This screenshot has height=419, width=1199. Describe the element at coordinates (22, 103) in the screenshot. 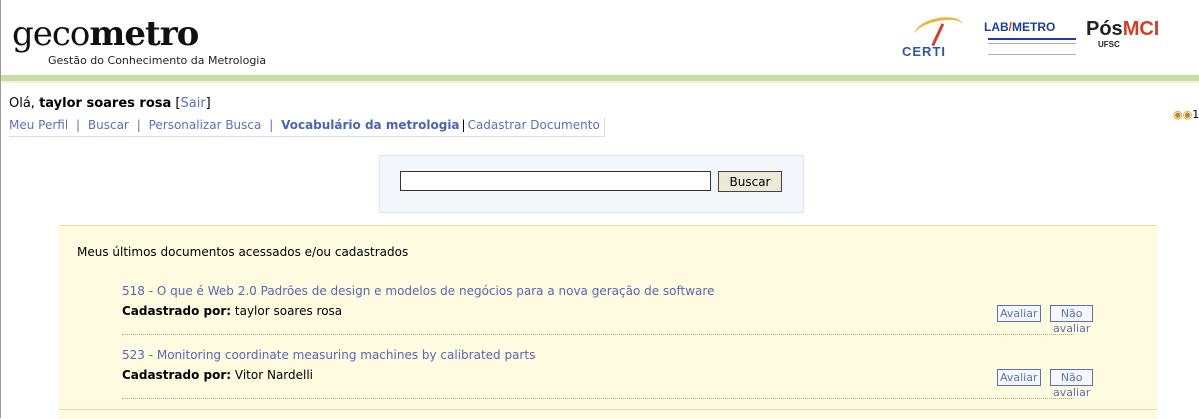

I see `greeting-text: Olá,` at that location.